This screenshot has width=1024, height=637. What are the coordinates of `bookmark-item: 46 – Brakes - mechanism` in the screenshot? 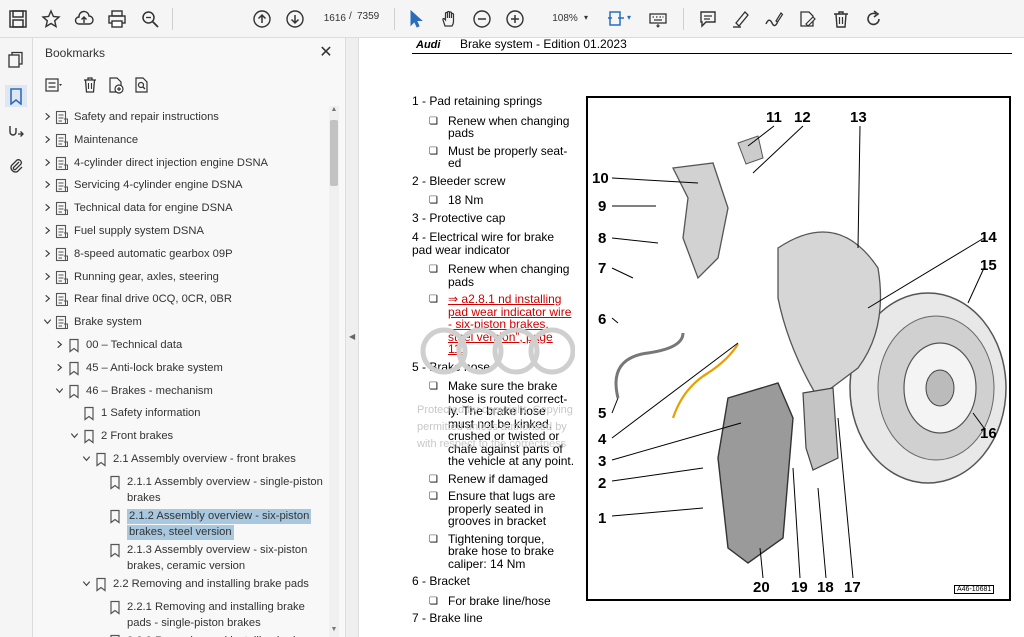 It's located at (181, 391).